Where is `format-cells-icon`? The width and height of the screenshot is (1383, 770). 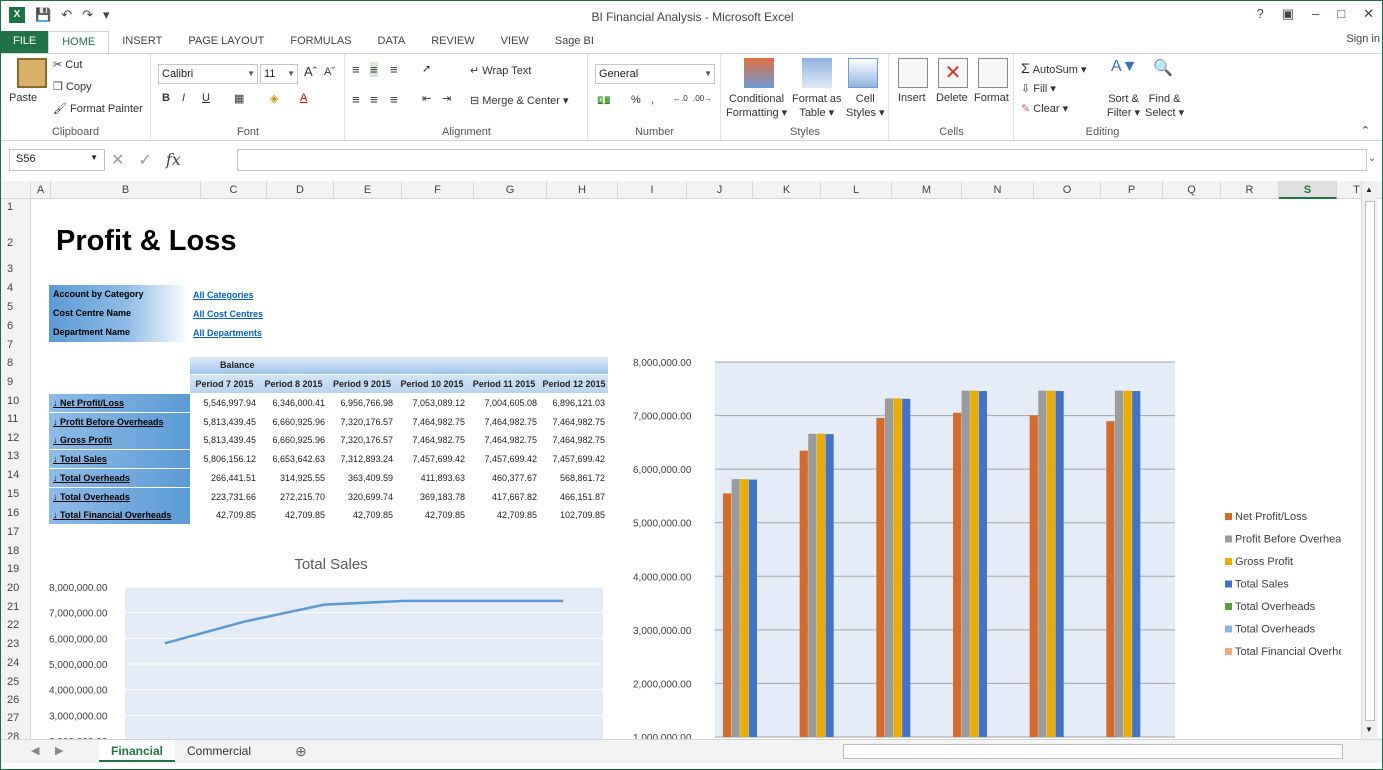
format-cells-icon is located at coordinates (993, 73).